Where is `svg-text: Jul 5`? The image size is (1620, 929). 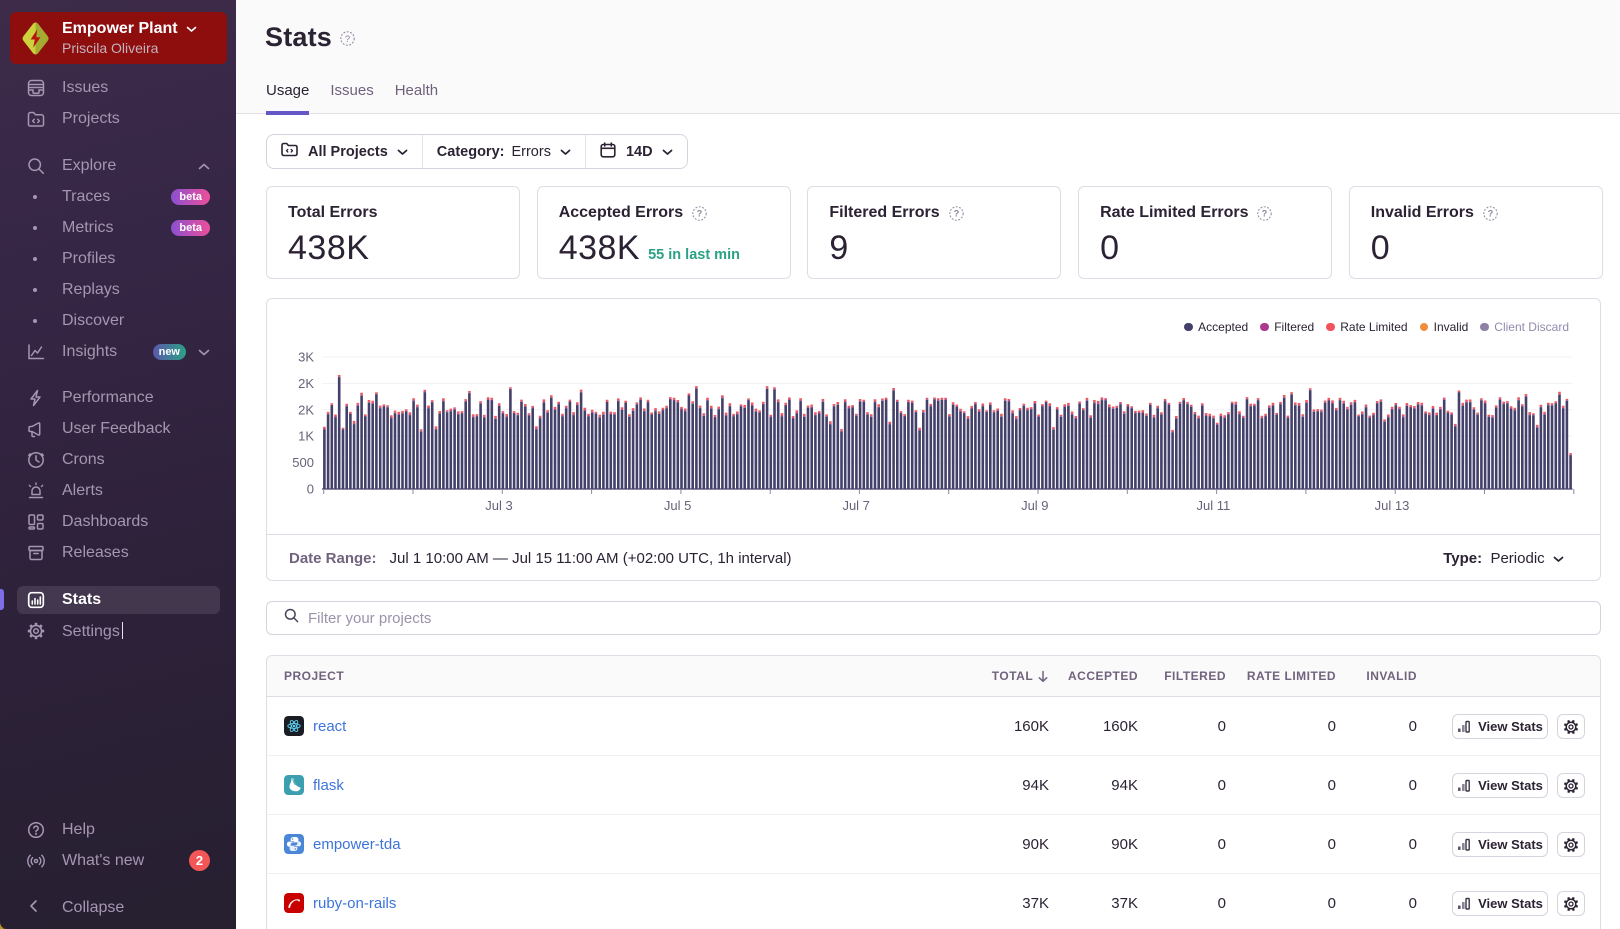
svg-text: Jul 5 is located at coordinates (677, 505).